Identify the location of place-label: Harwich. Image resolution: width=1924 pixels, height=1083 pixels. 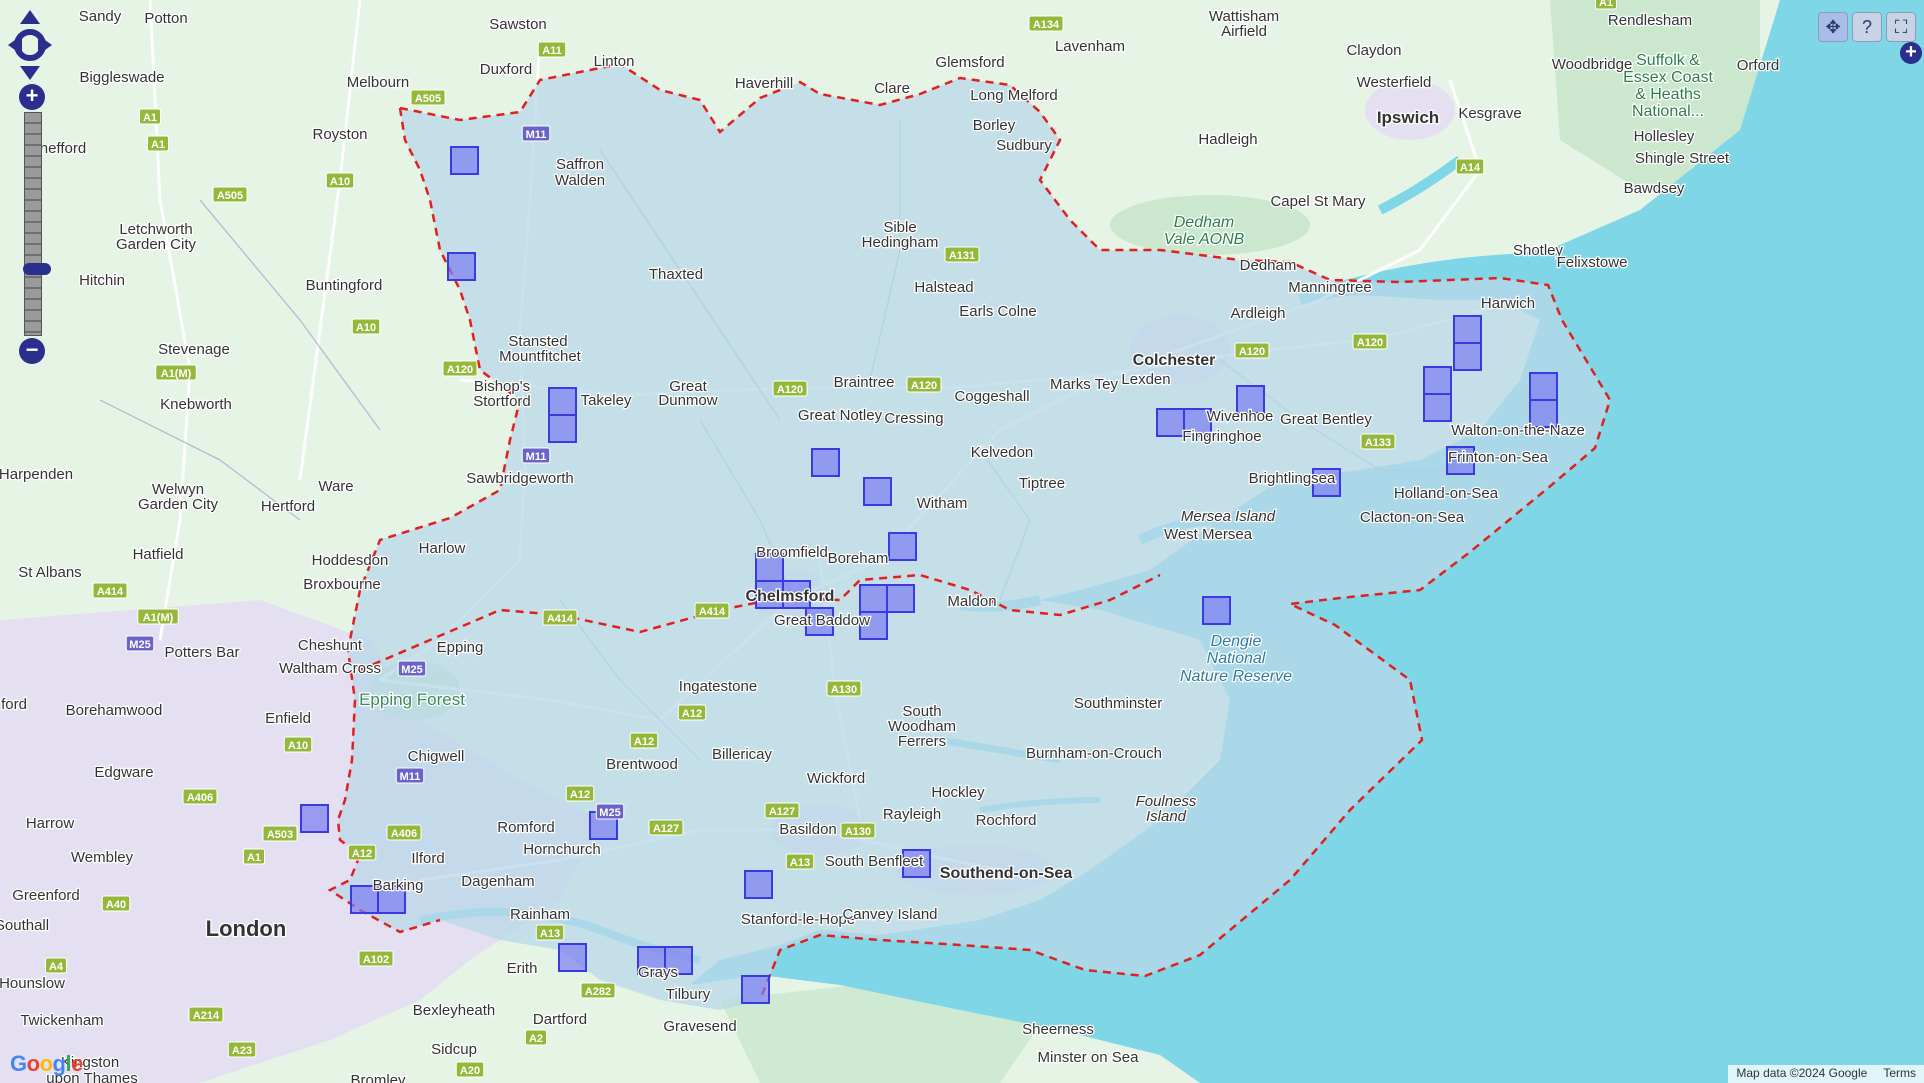
(1508, 303).